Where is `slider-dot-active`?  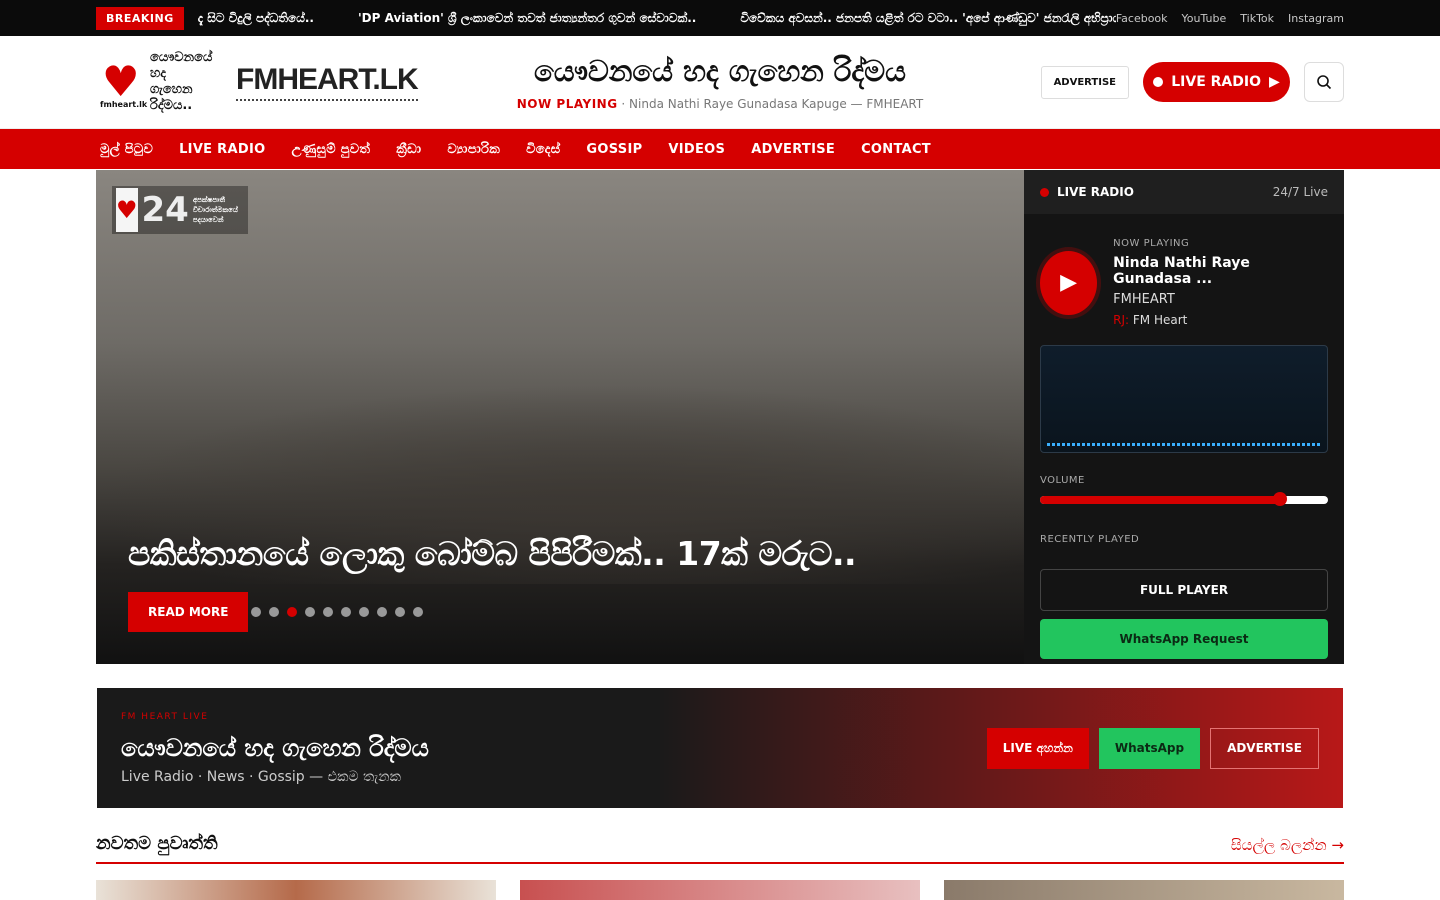
slider-dot-active is located at coordinates (292, 612).